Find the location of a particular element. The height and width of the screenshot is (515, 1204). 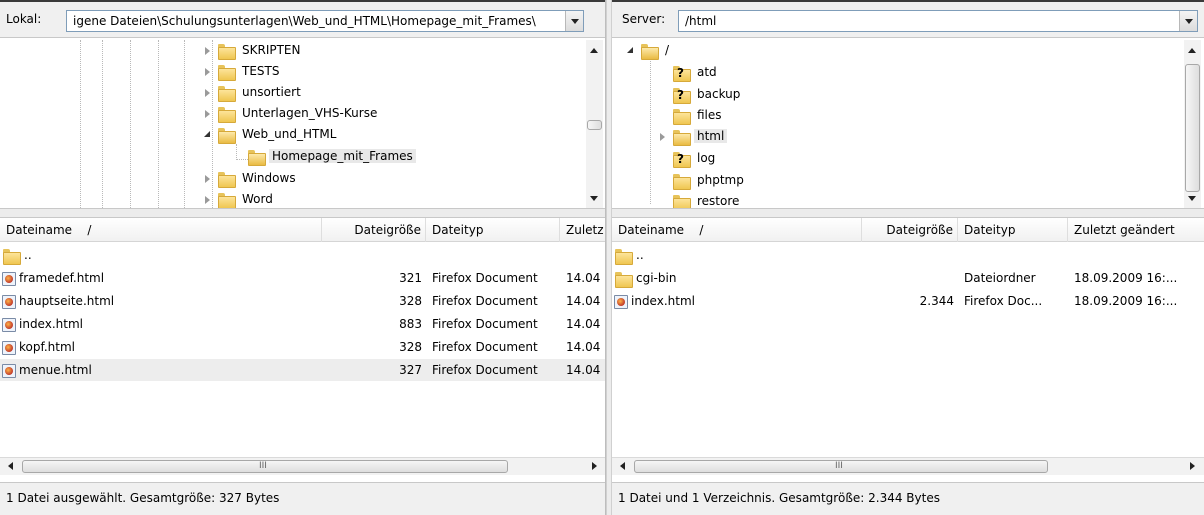

column-header-modified: Zuletz is located at coordinates (582, 230).